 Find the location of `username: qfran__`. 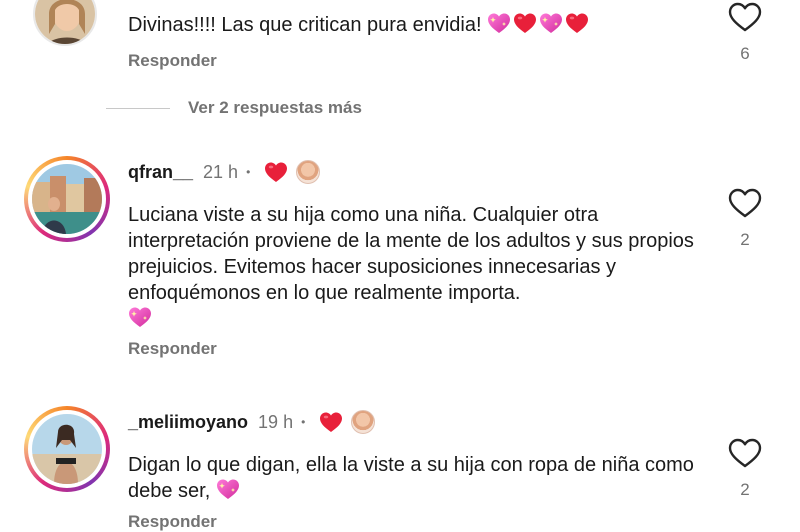

username: qfran__ is located at coordinates (160, 172).